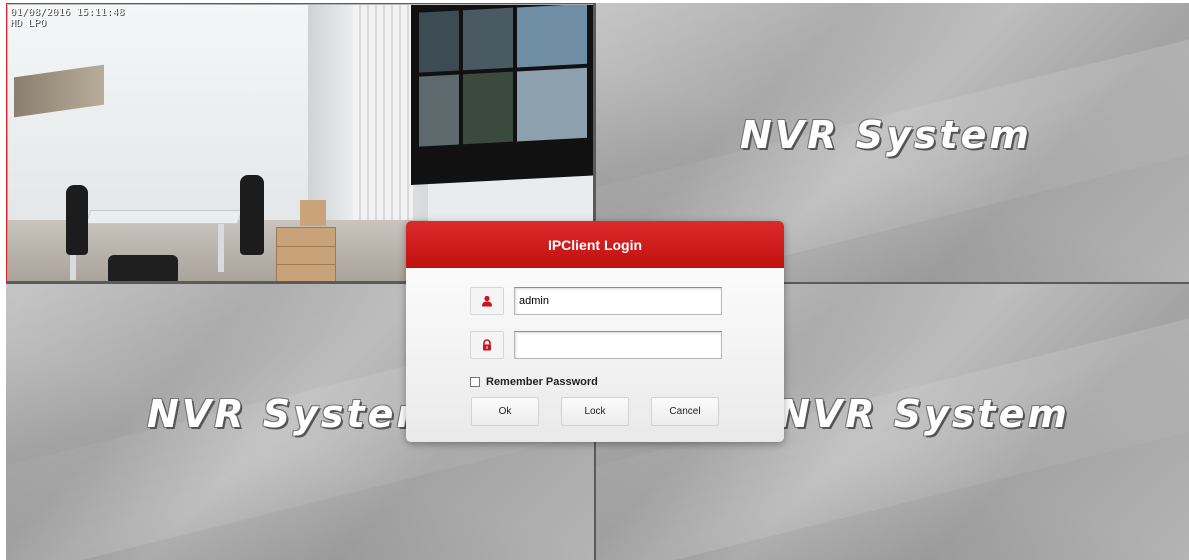 This screenshot has width=1189, height=560. I want to click on username-row, so click(596, 301).